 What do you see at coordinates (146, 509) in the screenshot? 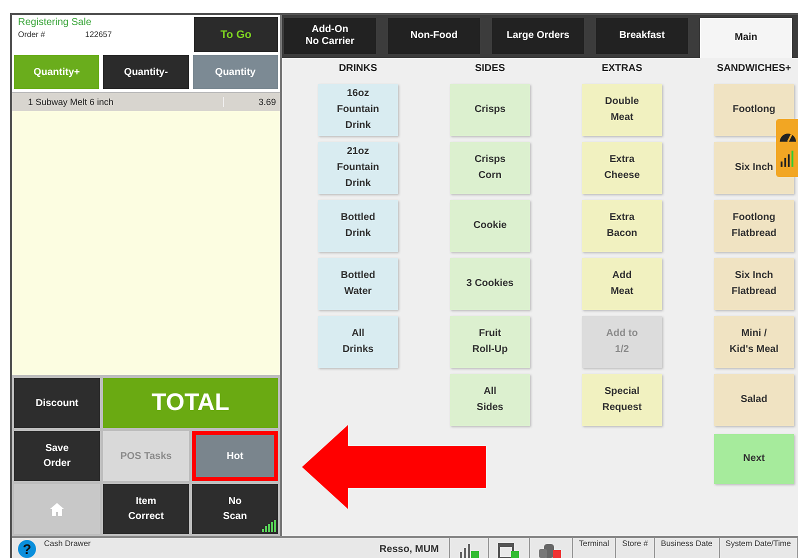
I see `action-button: Item Correct` at bounding box center [146, 509].